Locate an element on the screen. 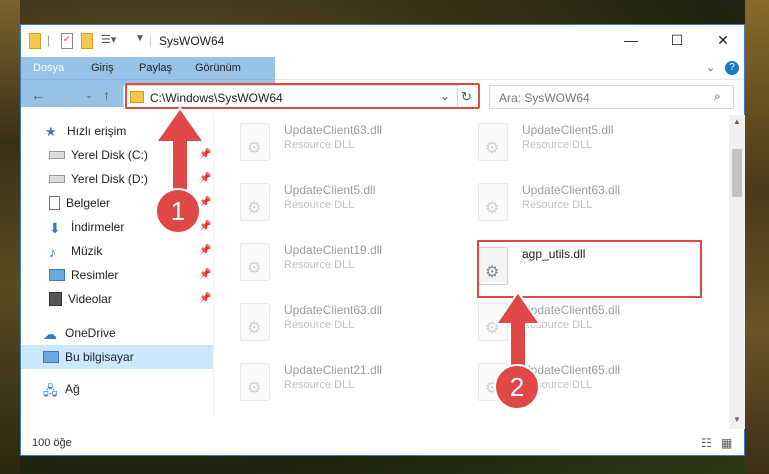 Image resolution: width=769 pixels, height=474 pixels. nav-label: Bu bilgisayar is located at coordinates (99, 357).